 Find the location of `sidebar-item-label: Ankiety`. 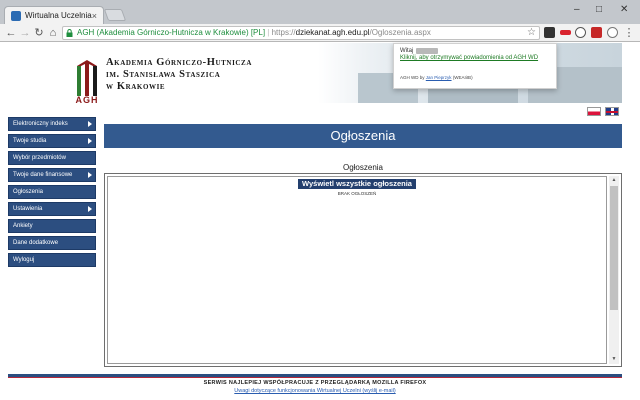

sidebar-item-label: Ankiety is located at coordinates (23, 226).